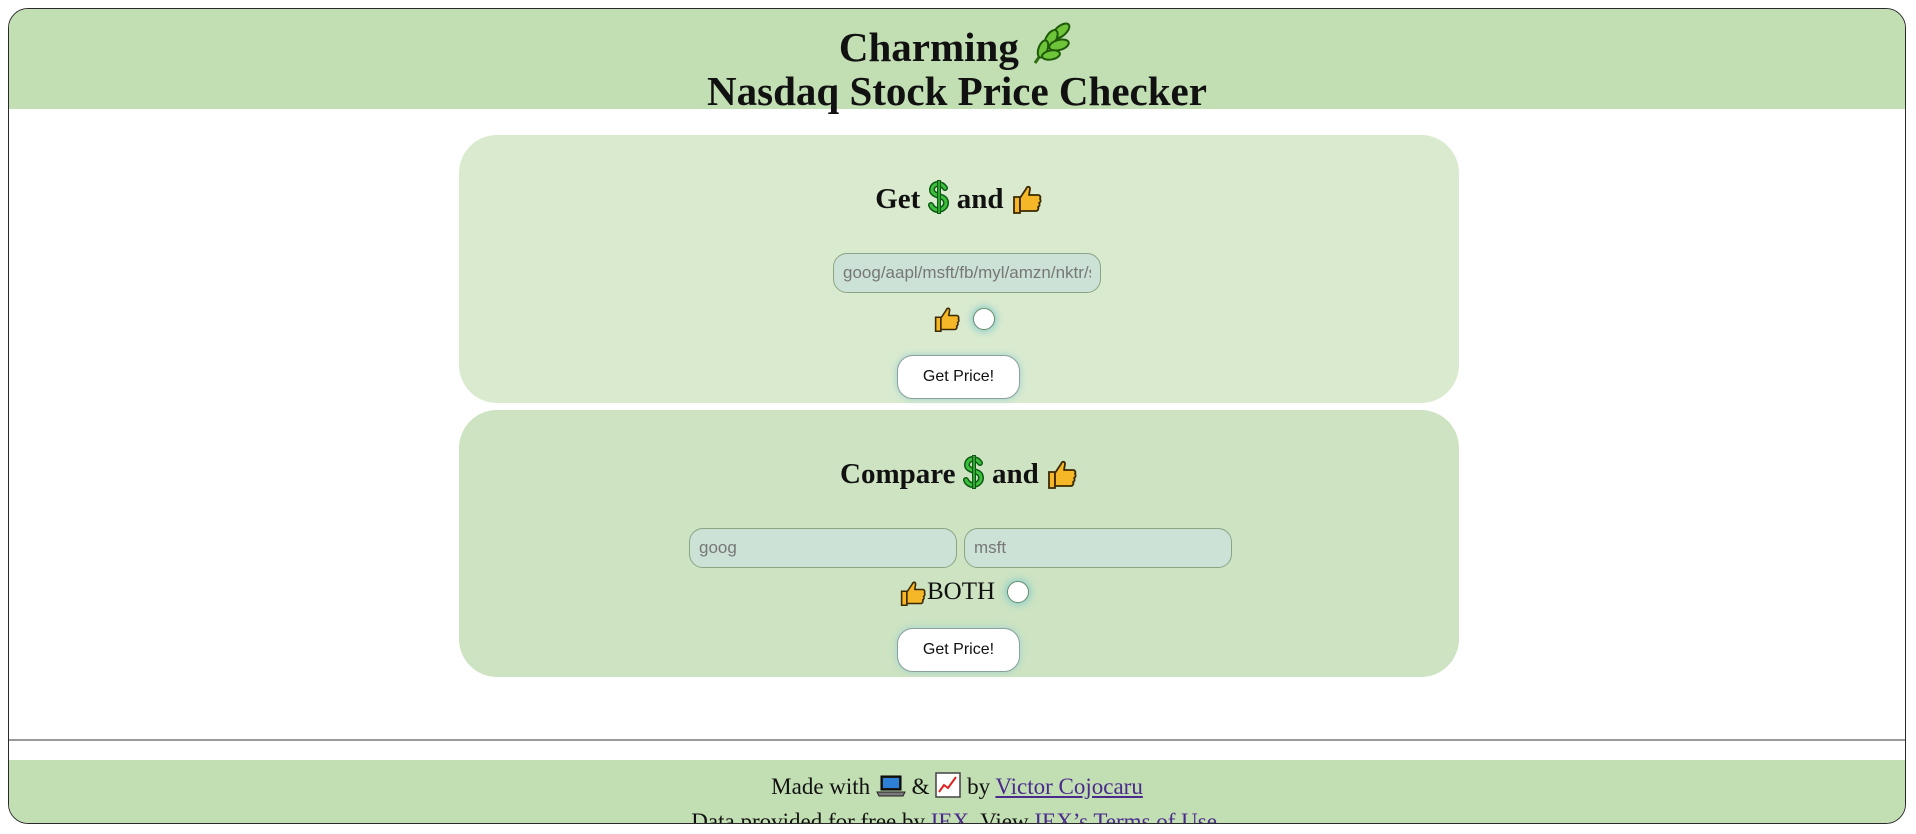 This screenshot has height=834, width=1916. What do you see at coordinates (984, 319) in the screenshot?
I see `like-checkbox` at bounding box center [984, 319].